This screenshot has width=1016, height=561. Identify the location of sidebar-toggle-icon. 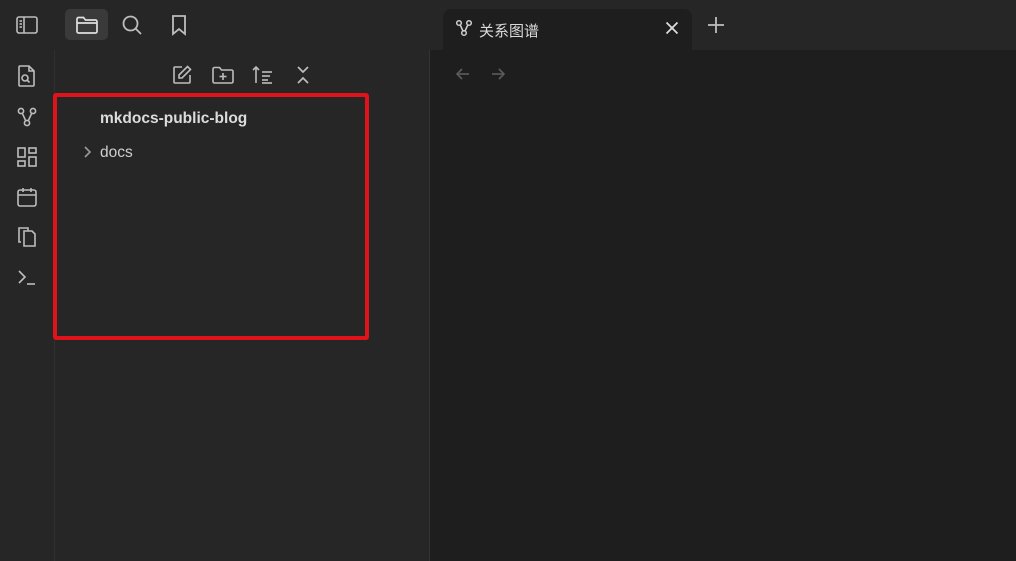
(27, 25).